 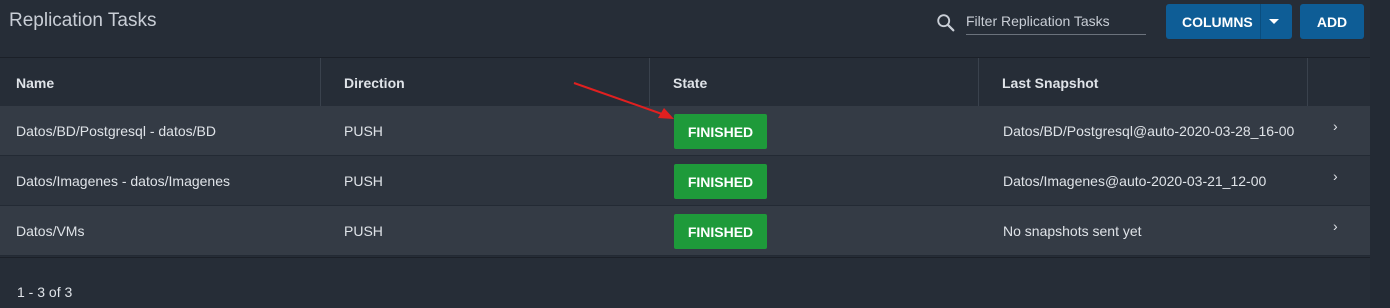 What do you see at coordinates (1260, 21) in the screenshot?
I see `columns-button-divider` at bounding box center [1260, 21].